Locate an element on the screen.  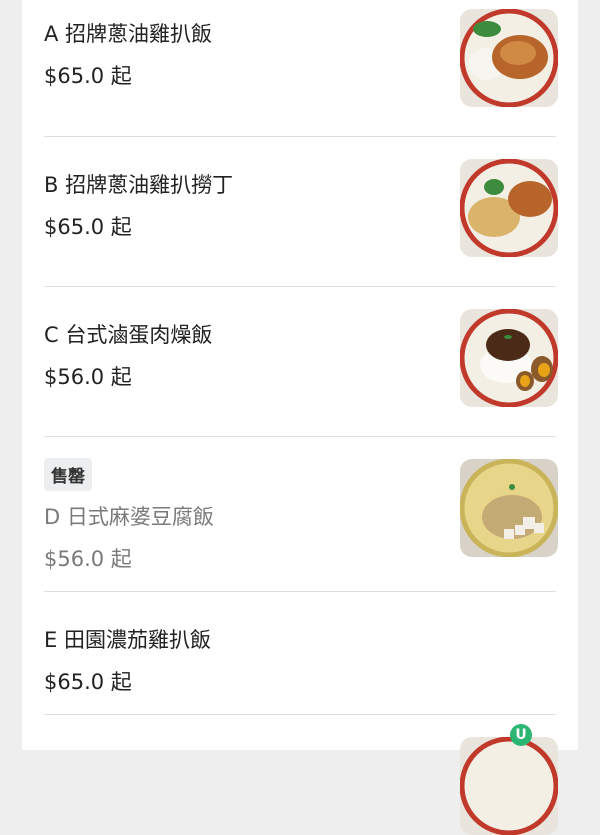
menu-item-partial is located at coordinates (301, 775).